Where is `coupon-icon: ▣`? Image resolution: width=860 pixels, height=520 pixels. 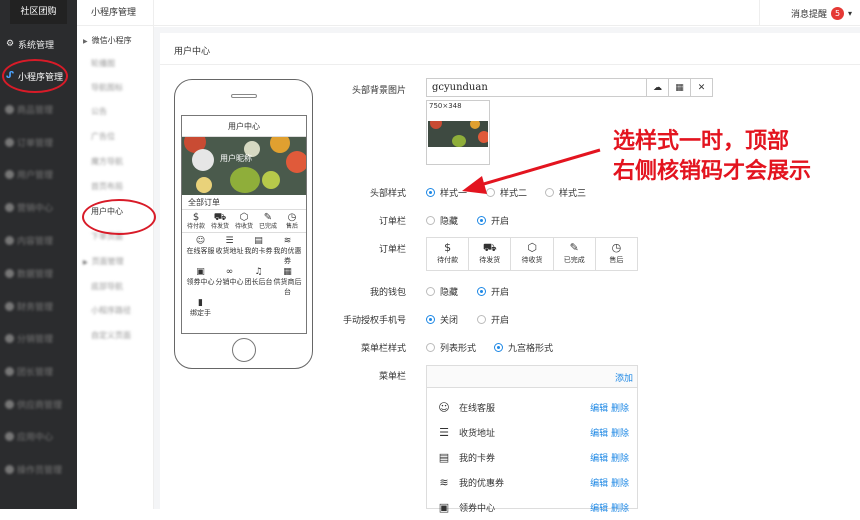 coupon-icon: ▣ is located at coordinates (200, 272).